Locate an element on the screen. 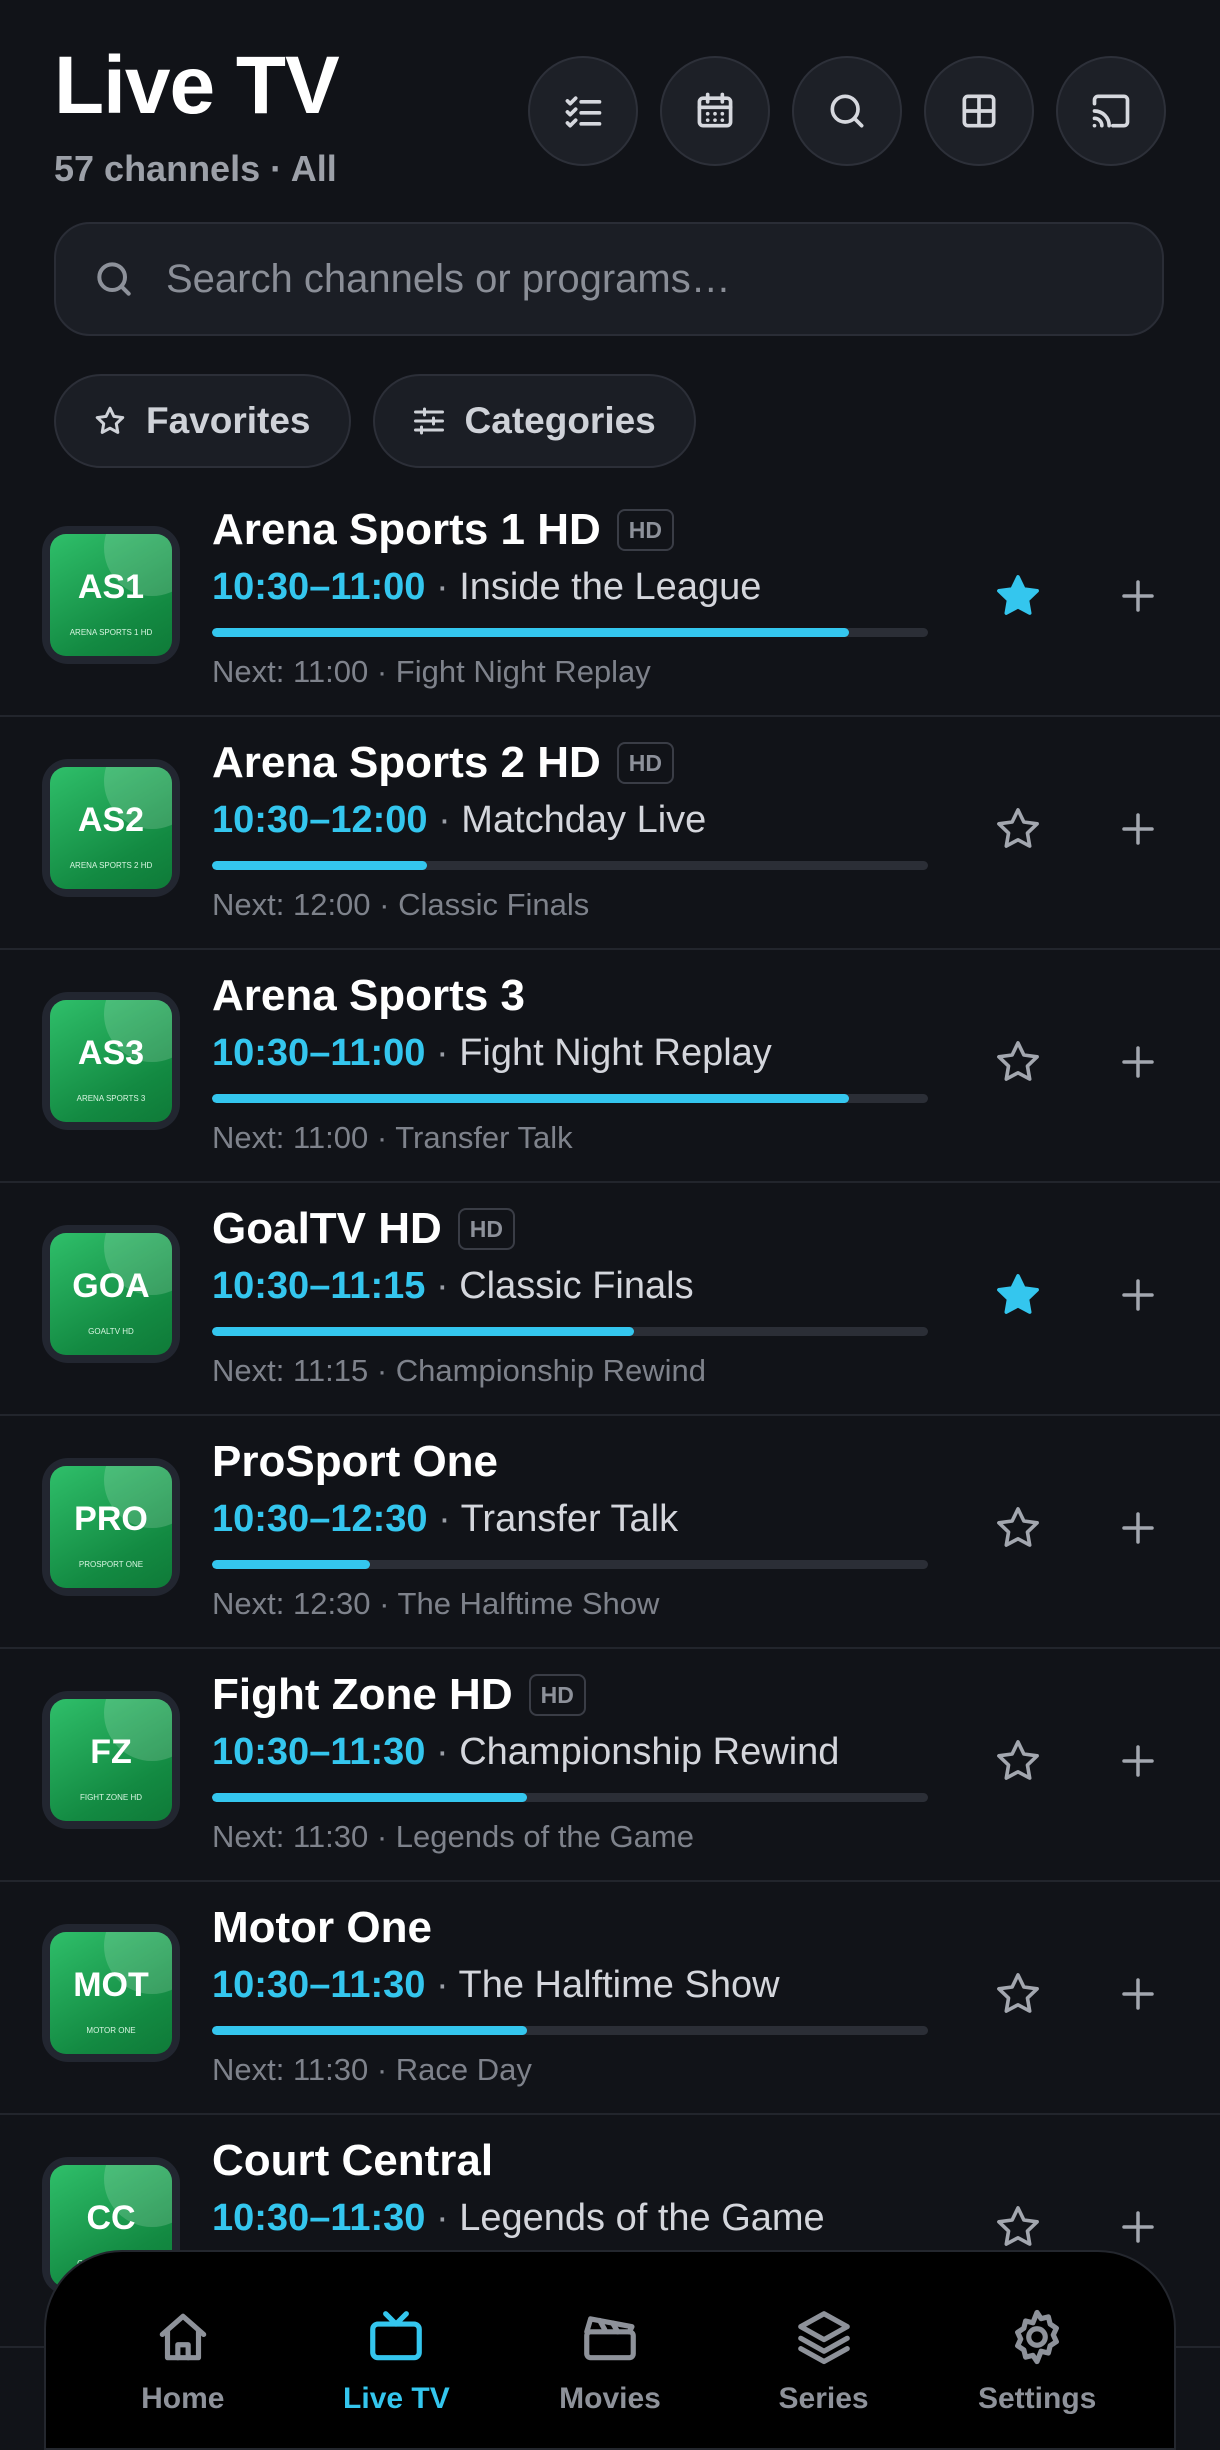  search-bar is located at coordinates (609, 279).